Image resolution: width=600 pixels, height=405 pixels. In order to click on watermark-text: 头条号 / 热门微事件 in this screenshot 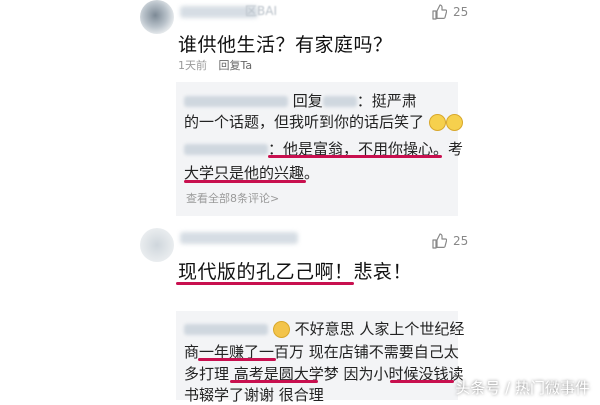, I will do `click(522, 388)`.